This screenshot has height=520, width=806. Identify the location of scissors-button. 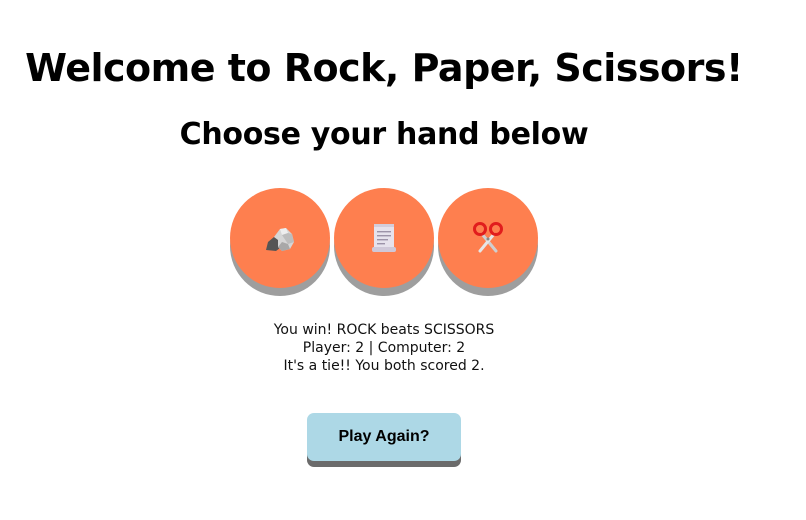
(488, 238).